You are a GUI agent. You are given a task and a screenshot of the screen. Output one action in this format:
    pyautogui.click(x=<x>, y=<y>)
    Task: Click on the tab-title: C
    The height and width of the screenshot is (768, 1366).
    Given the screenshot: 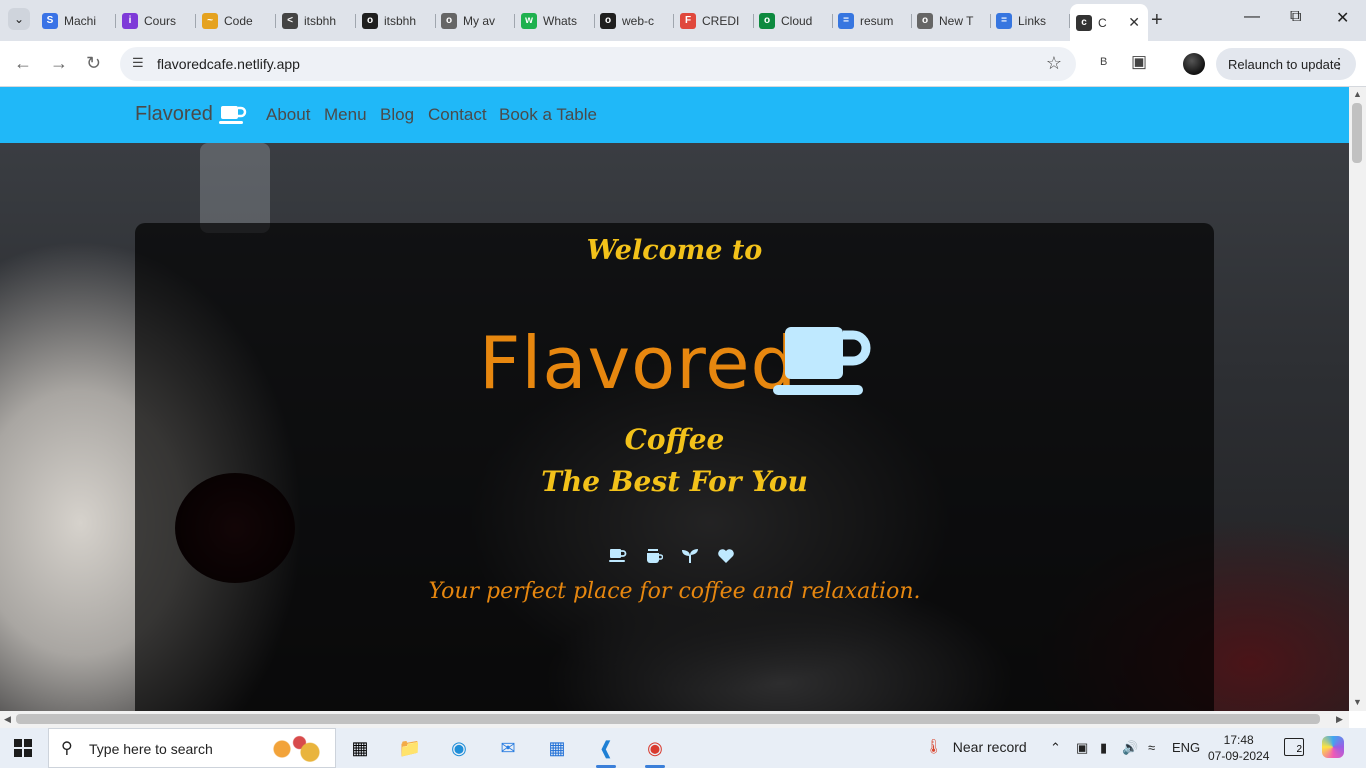 What is the action you would take?
    pyautogui.click(x=1102, y=22)
    